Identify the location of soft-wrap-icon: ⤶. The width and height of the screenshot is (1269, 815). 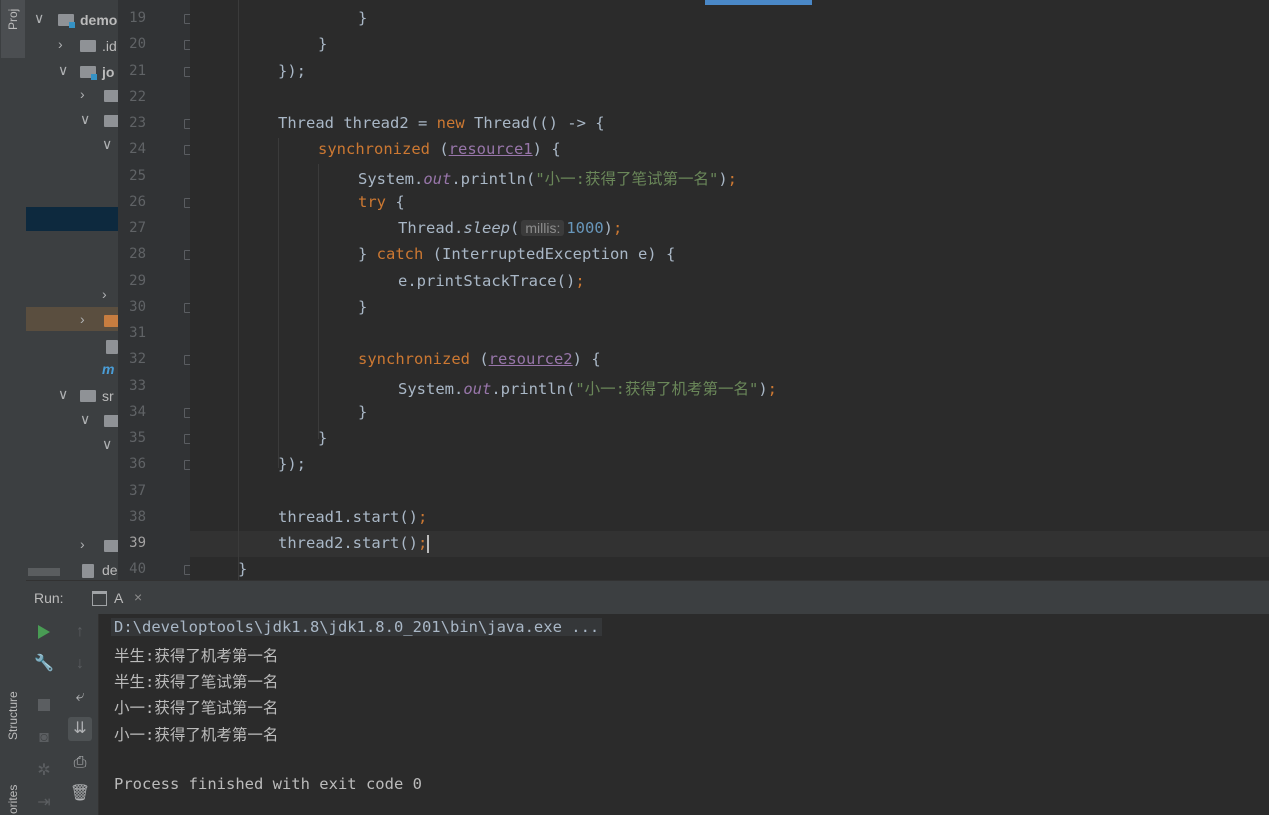
(80, 697).